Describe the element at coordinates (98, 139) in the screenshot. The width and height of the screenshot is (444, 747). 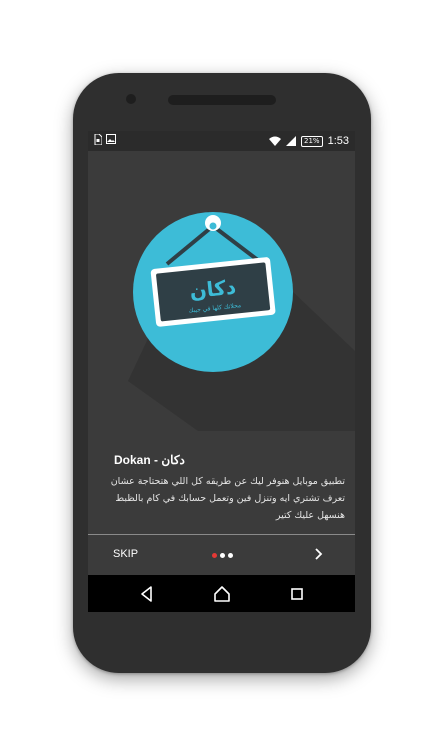
I see `sim-card-icon` at that location.